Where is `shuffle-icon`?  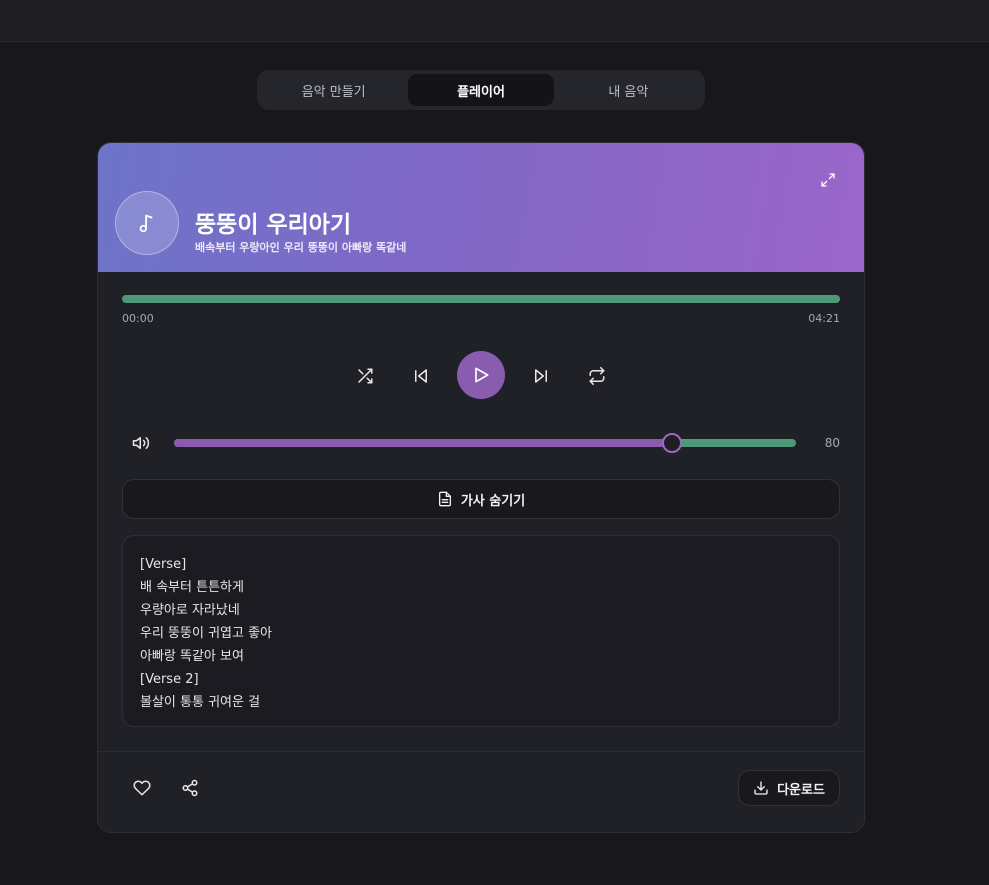
shuffle-icon is located at coordinates (365, 376).